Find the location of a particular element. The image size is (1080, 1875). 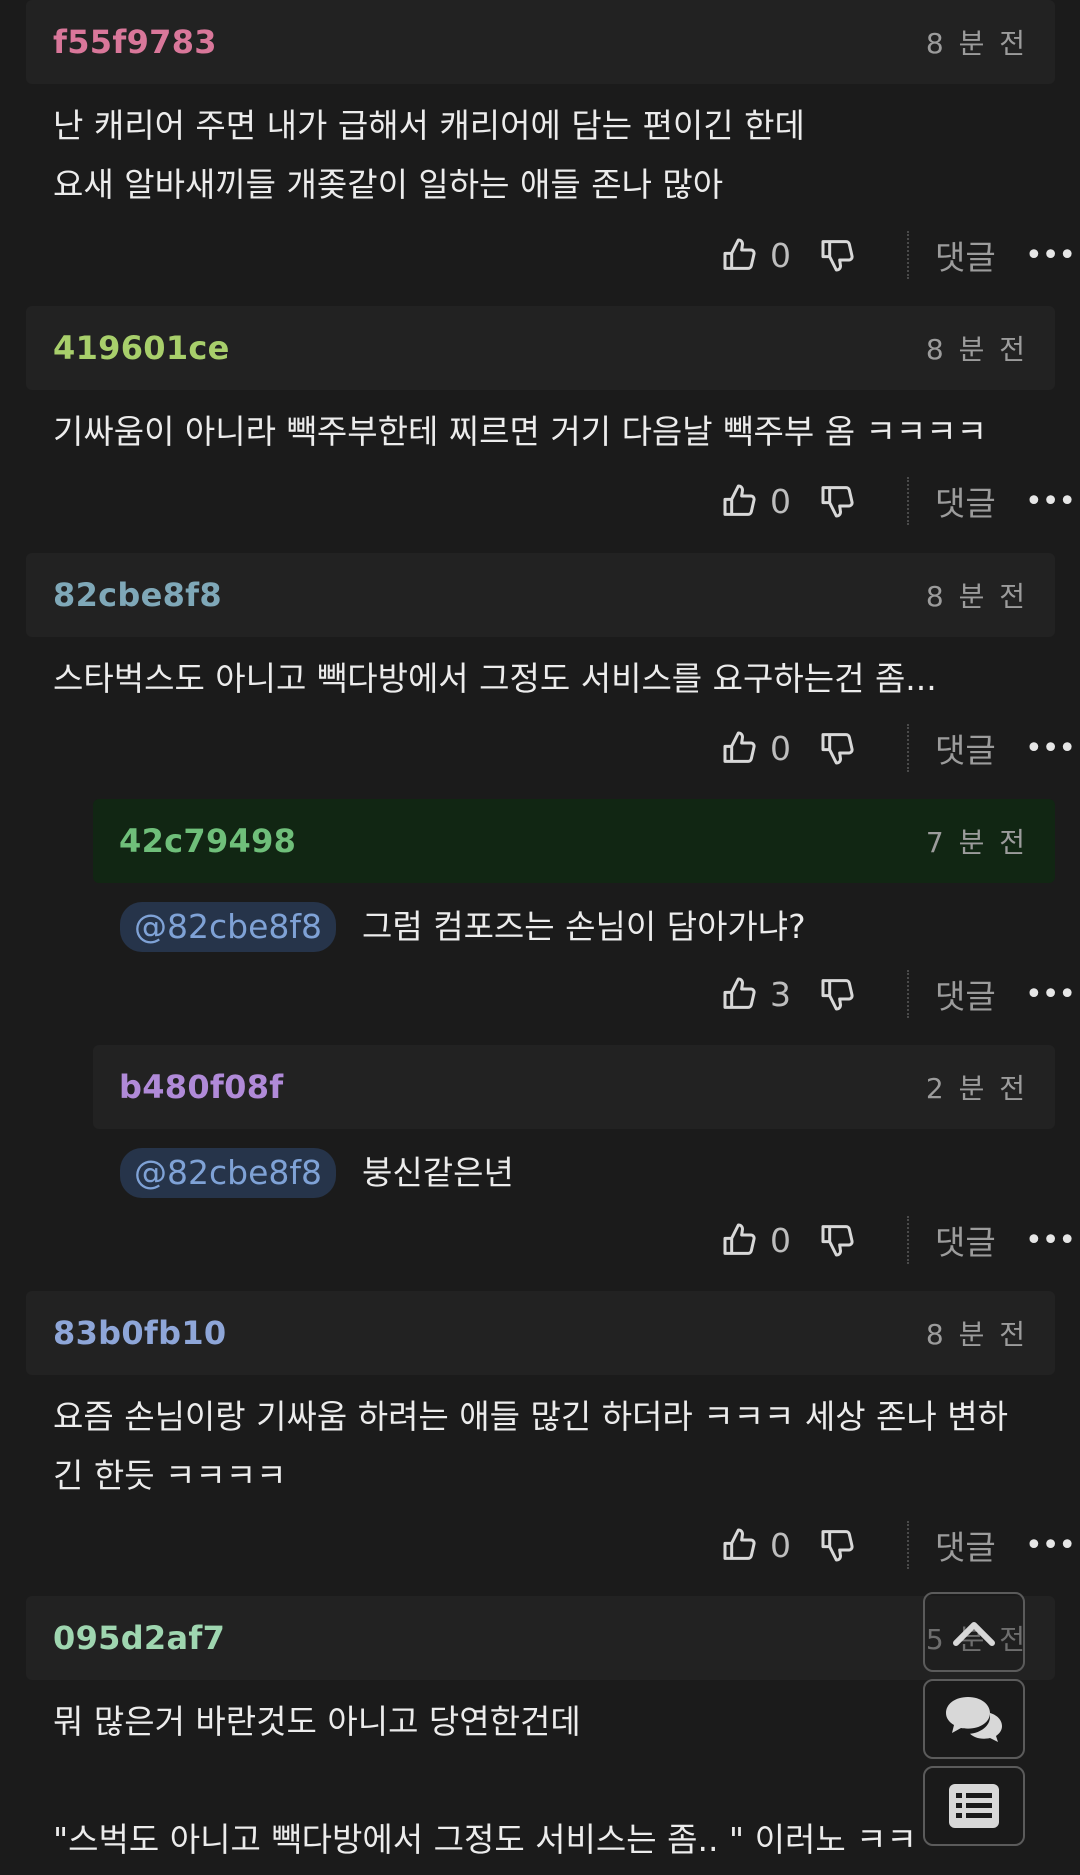

comments-button is located at coordinates (974, 1719).